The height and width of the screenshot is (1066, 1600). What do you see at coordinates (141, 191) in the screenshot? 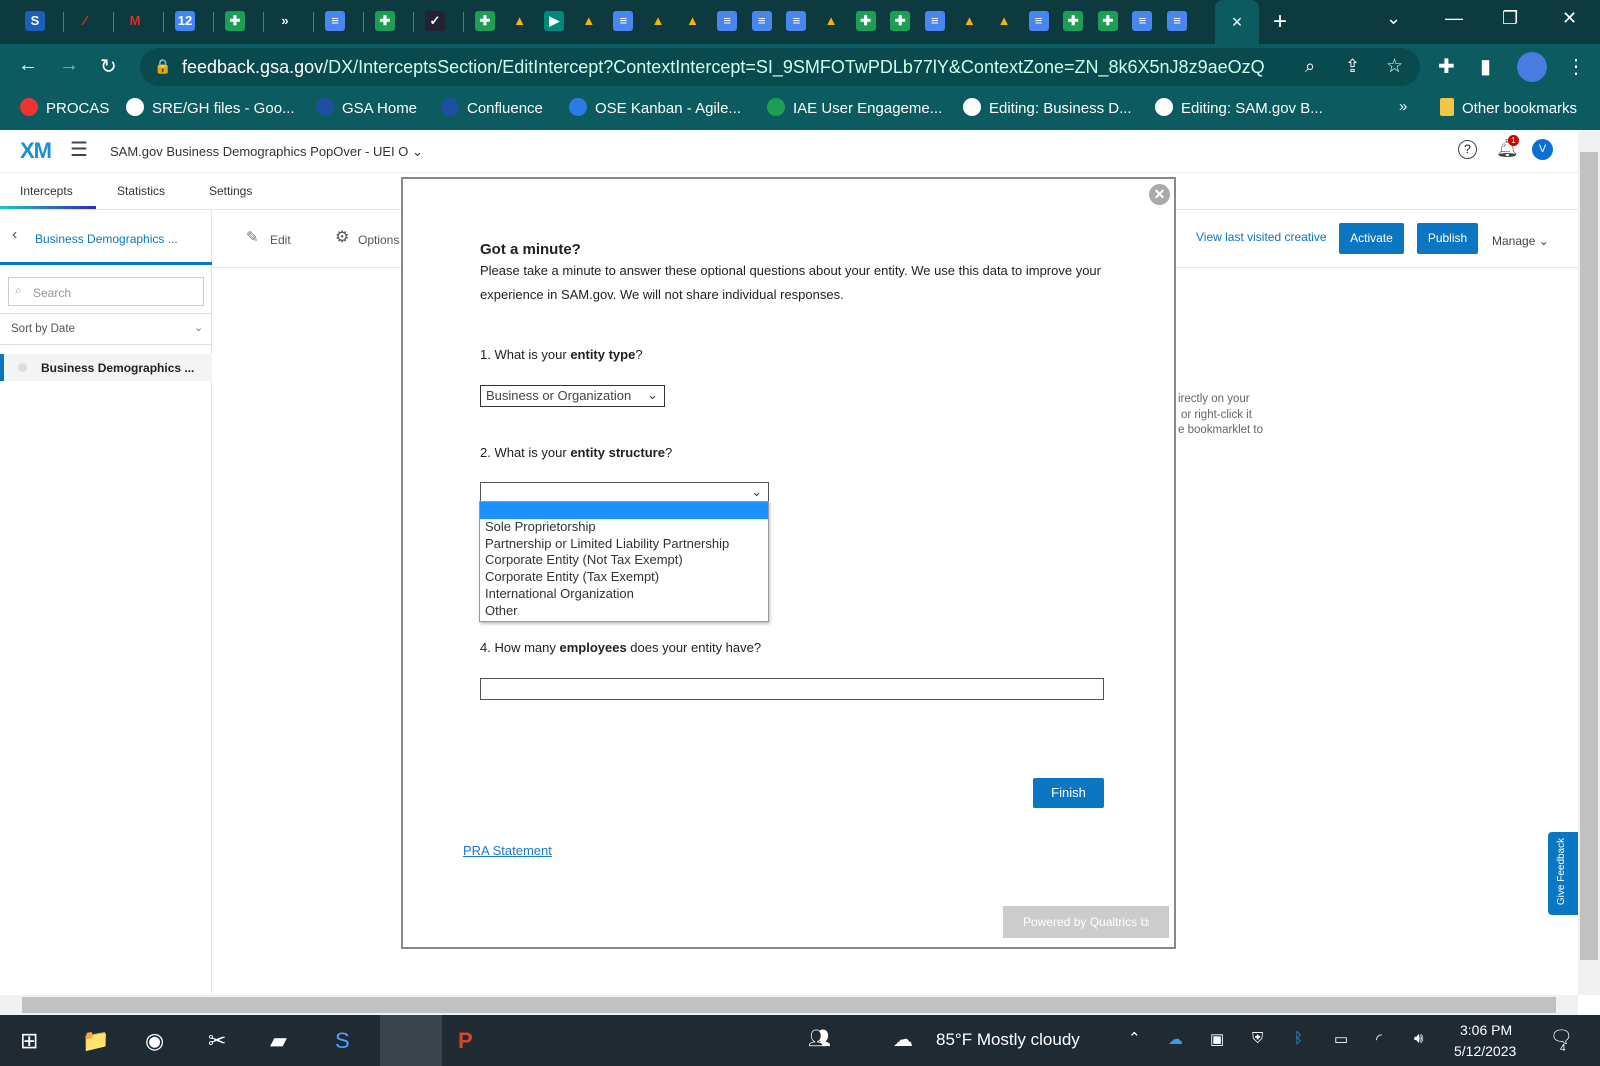
I see `tab-statistics: Statistics` at bounding box center [141, 191].